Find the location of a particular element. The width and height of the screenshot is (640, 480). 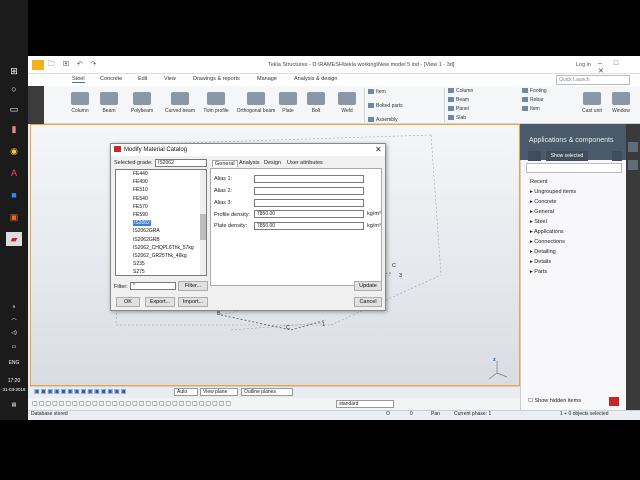

bolt-button: Bolt is located at coordinates (316, 103).